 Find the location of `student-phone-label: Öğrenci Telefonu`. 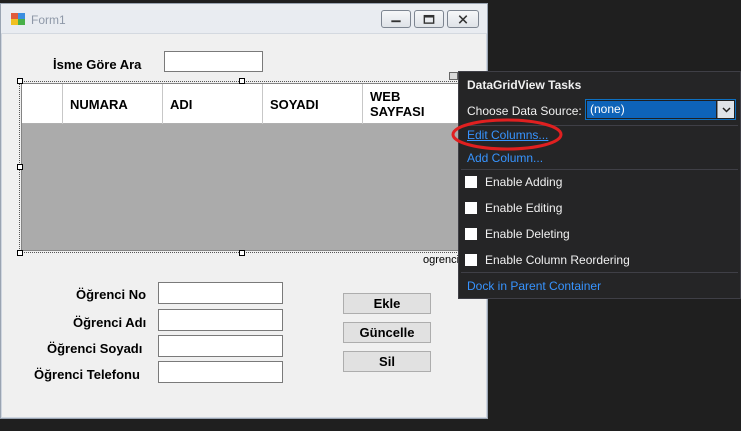

student-phone-label: Öğrenci Telefonu is located at coordinates (87, 374).